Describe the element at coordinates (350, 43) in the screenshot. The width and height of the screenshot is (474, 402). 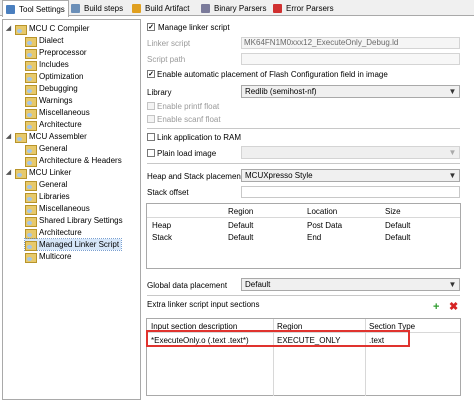
I see `linker-script-field: MK64FN1M0xxx12_ExecuteOnly_Debug.ld` at that location.